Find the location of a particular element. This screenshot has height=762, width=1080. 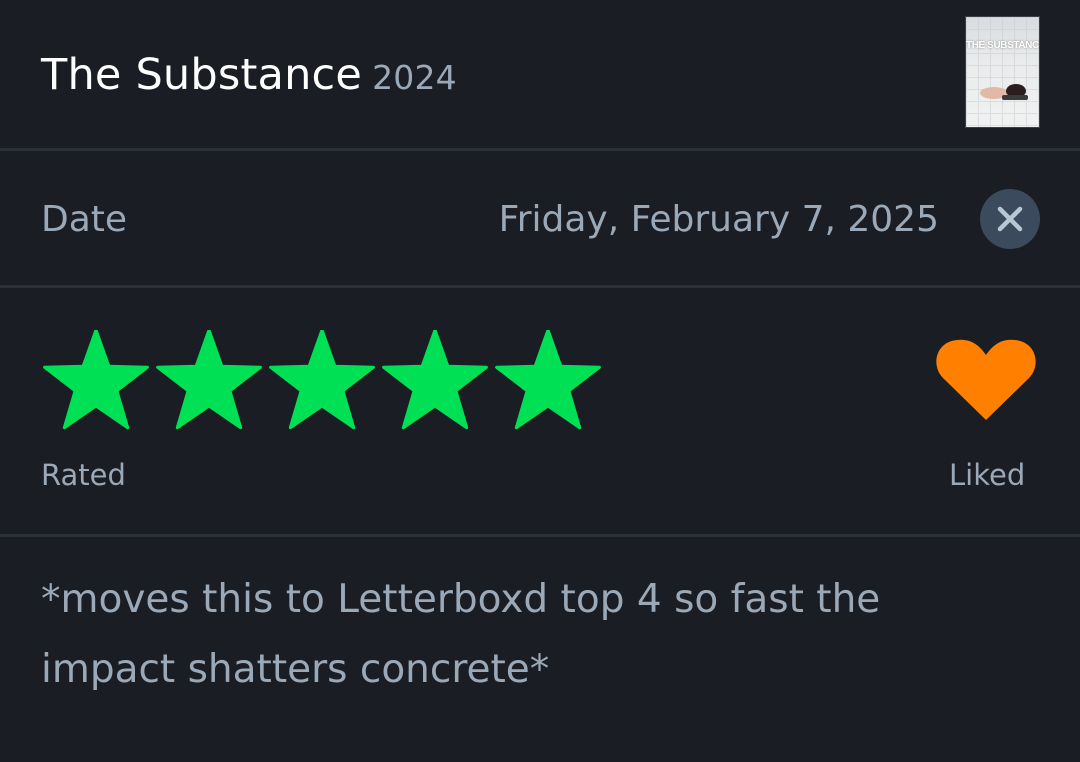

heart-icon is located at coordinates (986, 379).